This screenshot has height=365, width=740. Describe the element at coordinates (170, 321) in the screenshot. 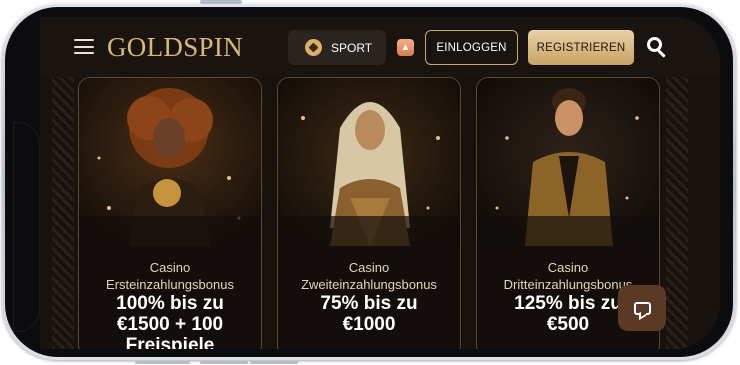

I see `promo-offer: 100% bis zu €1500 + 100 Freispiele` at that location.